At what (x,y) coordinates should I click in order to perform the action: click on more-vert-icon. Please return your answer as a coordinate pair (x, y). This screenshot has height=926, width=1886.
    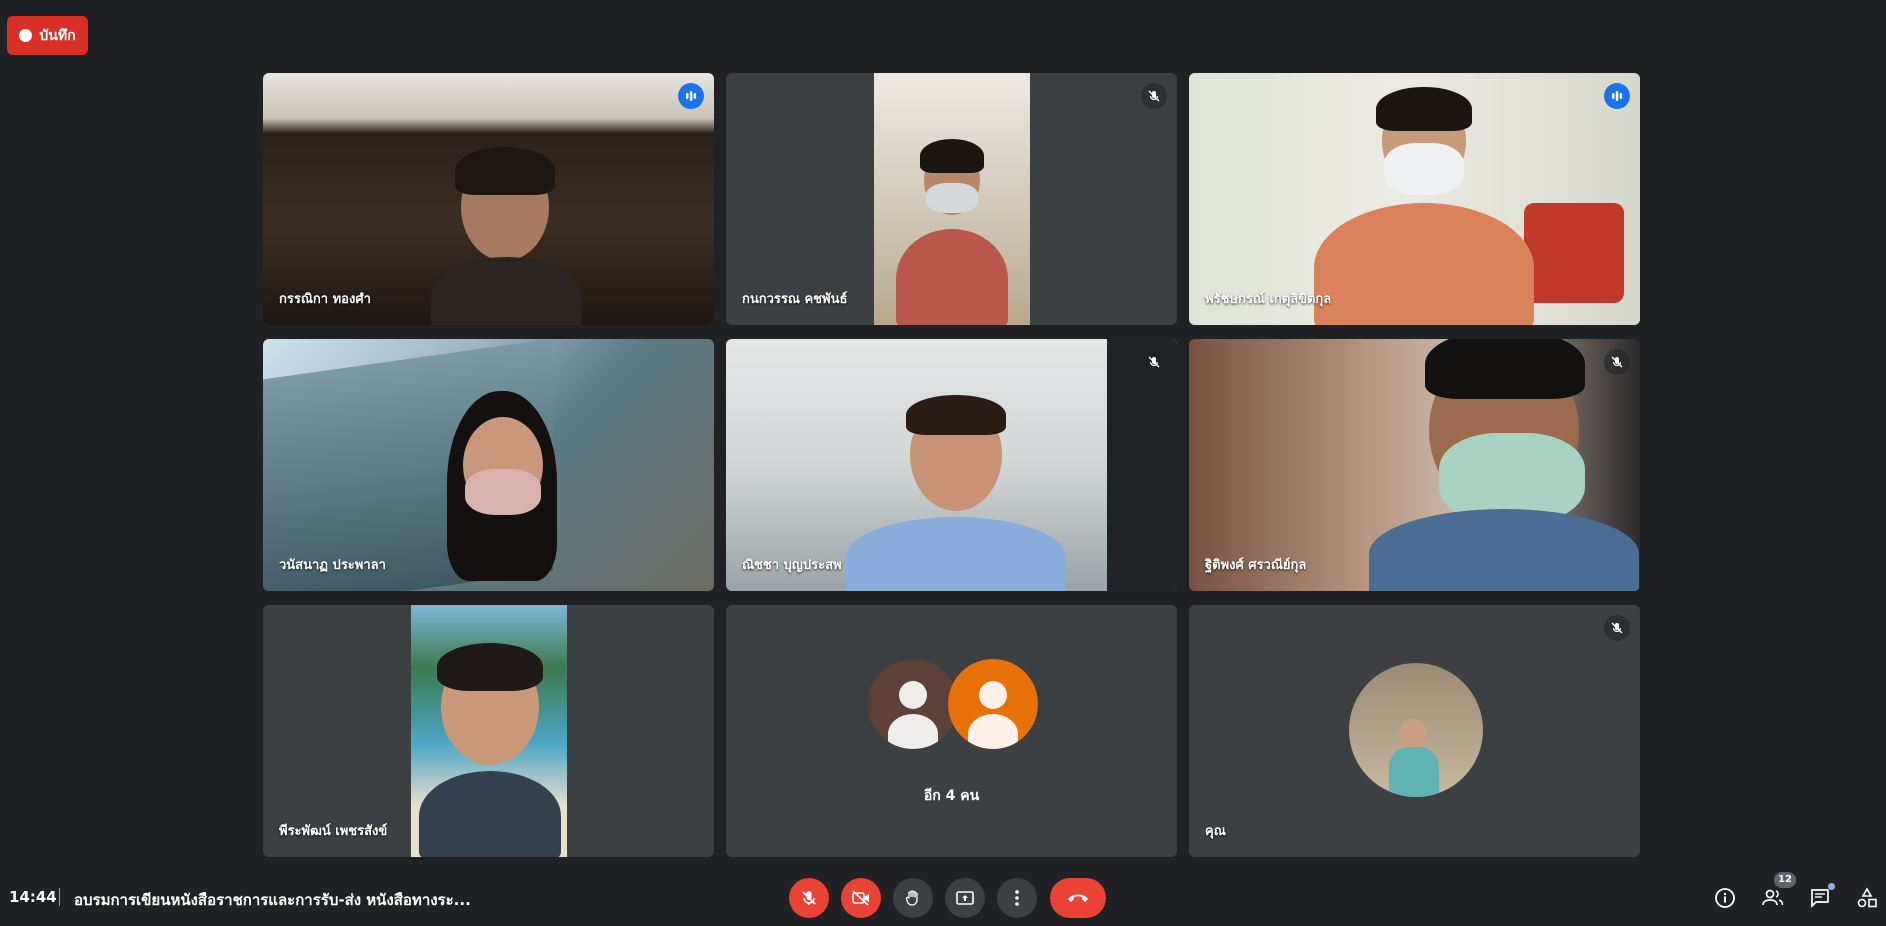
    Looking at the image, I should click on (1017, 898).